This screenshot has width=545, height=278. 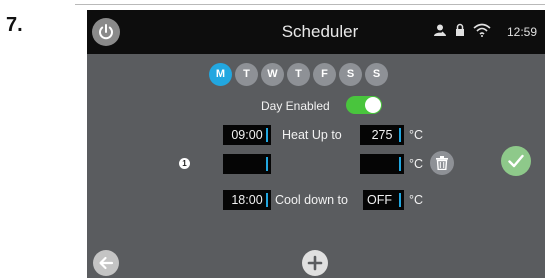 I want to click on wifi-icon, so click(x=482, y=30).